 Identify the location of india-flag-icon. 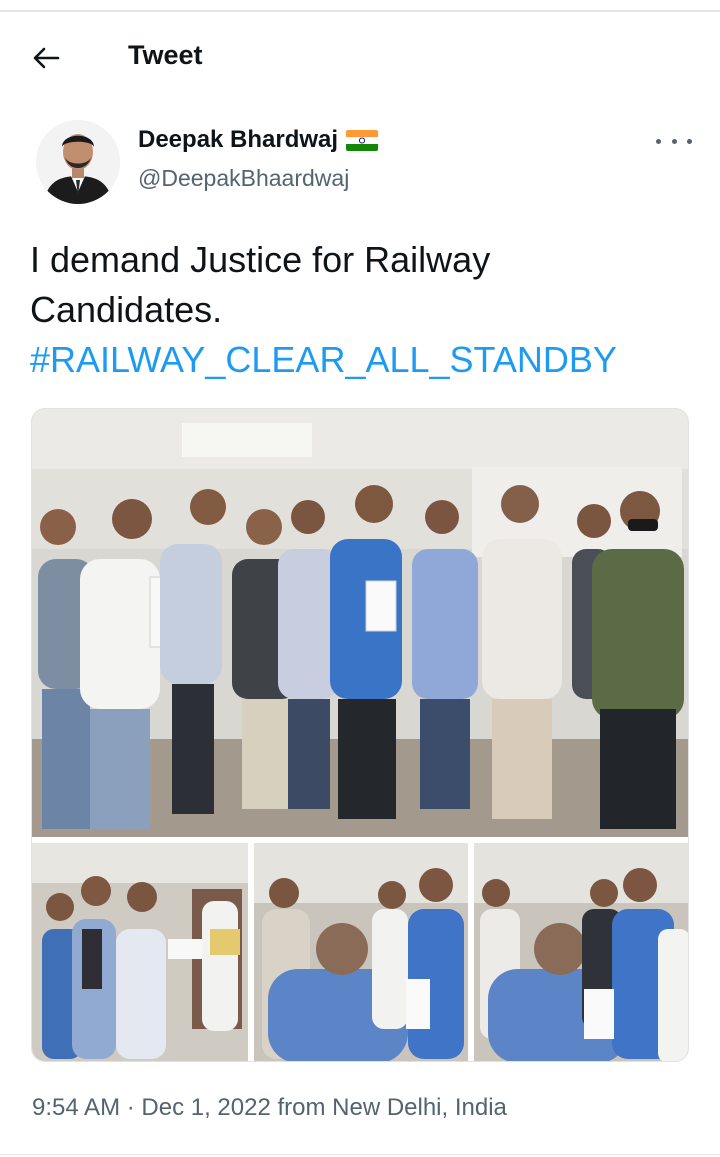
(362, 140).